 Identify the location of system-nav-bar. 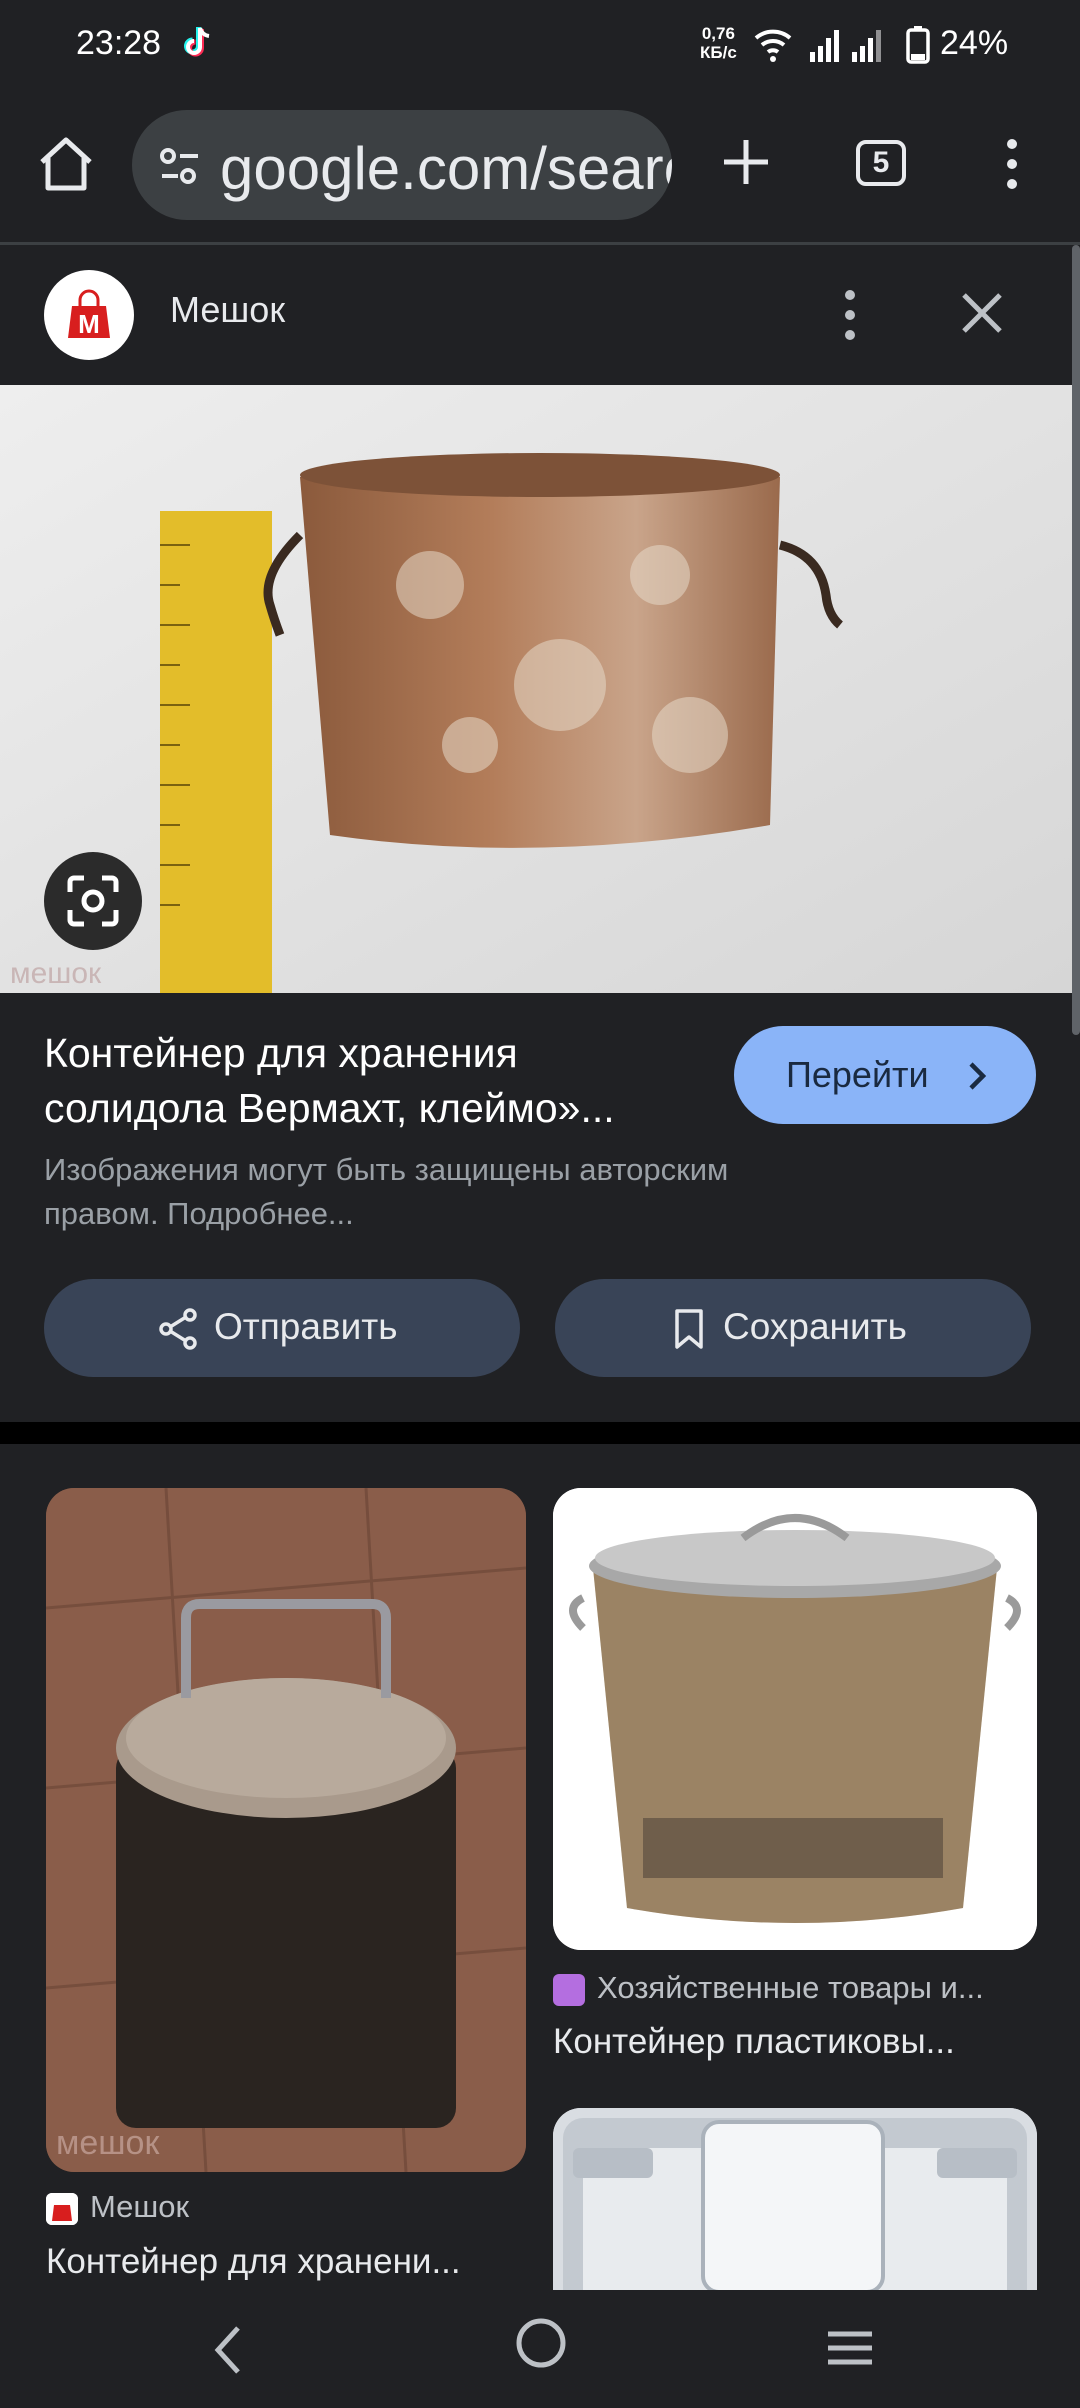
(540, 2349).